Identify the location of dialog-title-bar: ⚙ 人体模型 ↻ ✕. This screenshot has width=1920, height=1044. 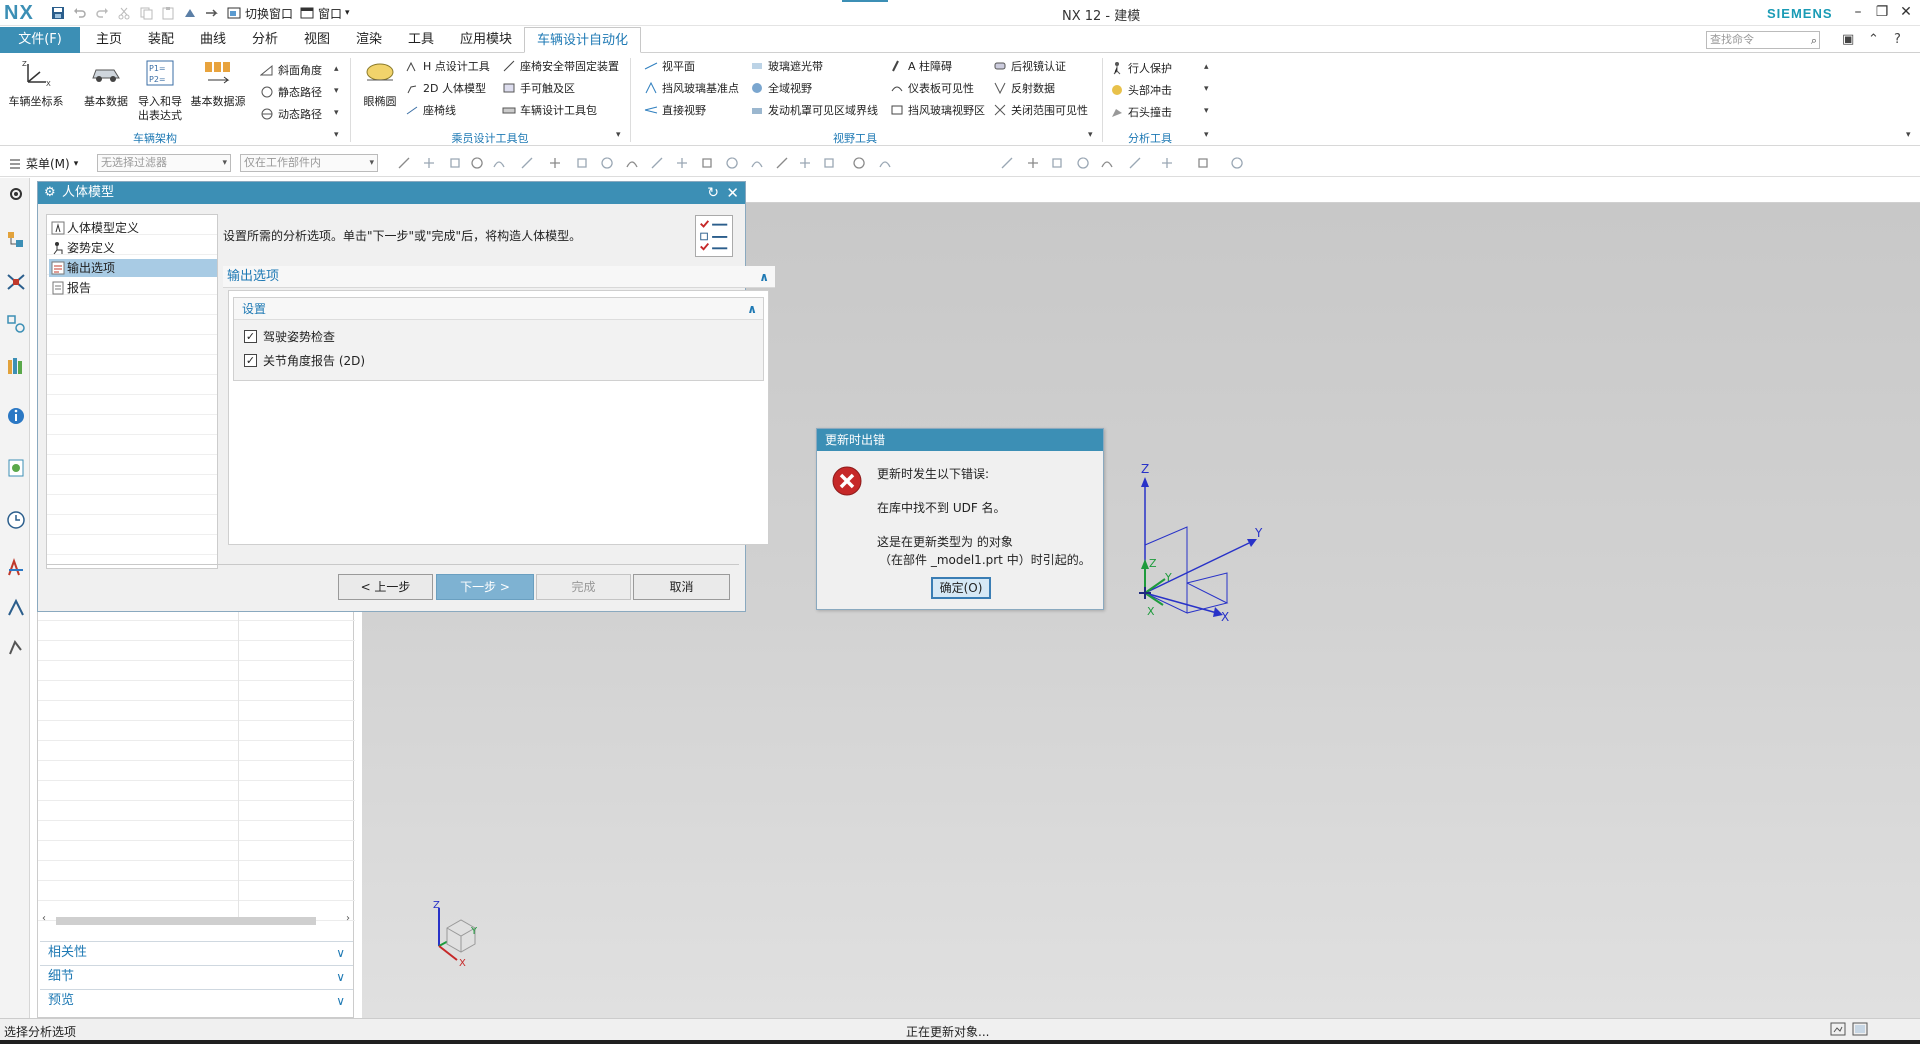
(391, 193).